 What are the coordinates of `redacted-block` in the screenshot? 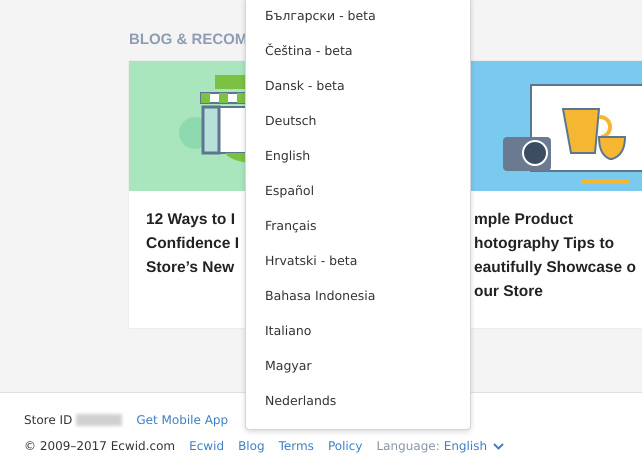 It's located at (99, 420).